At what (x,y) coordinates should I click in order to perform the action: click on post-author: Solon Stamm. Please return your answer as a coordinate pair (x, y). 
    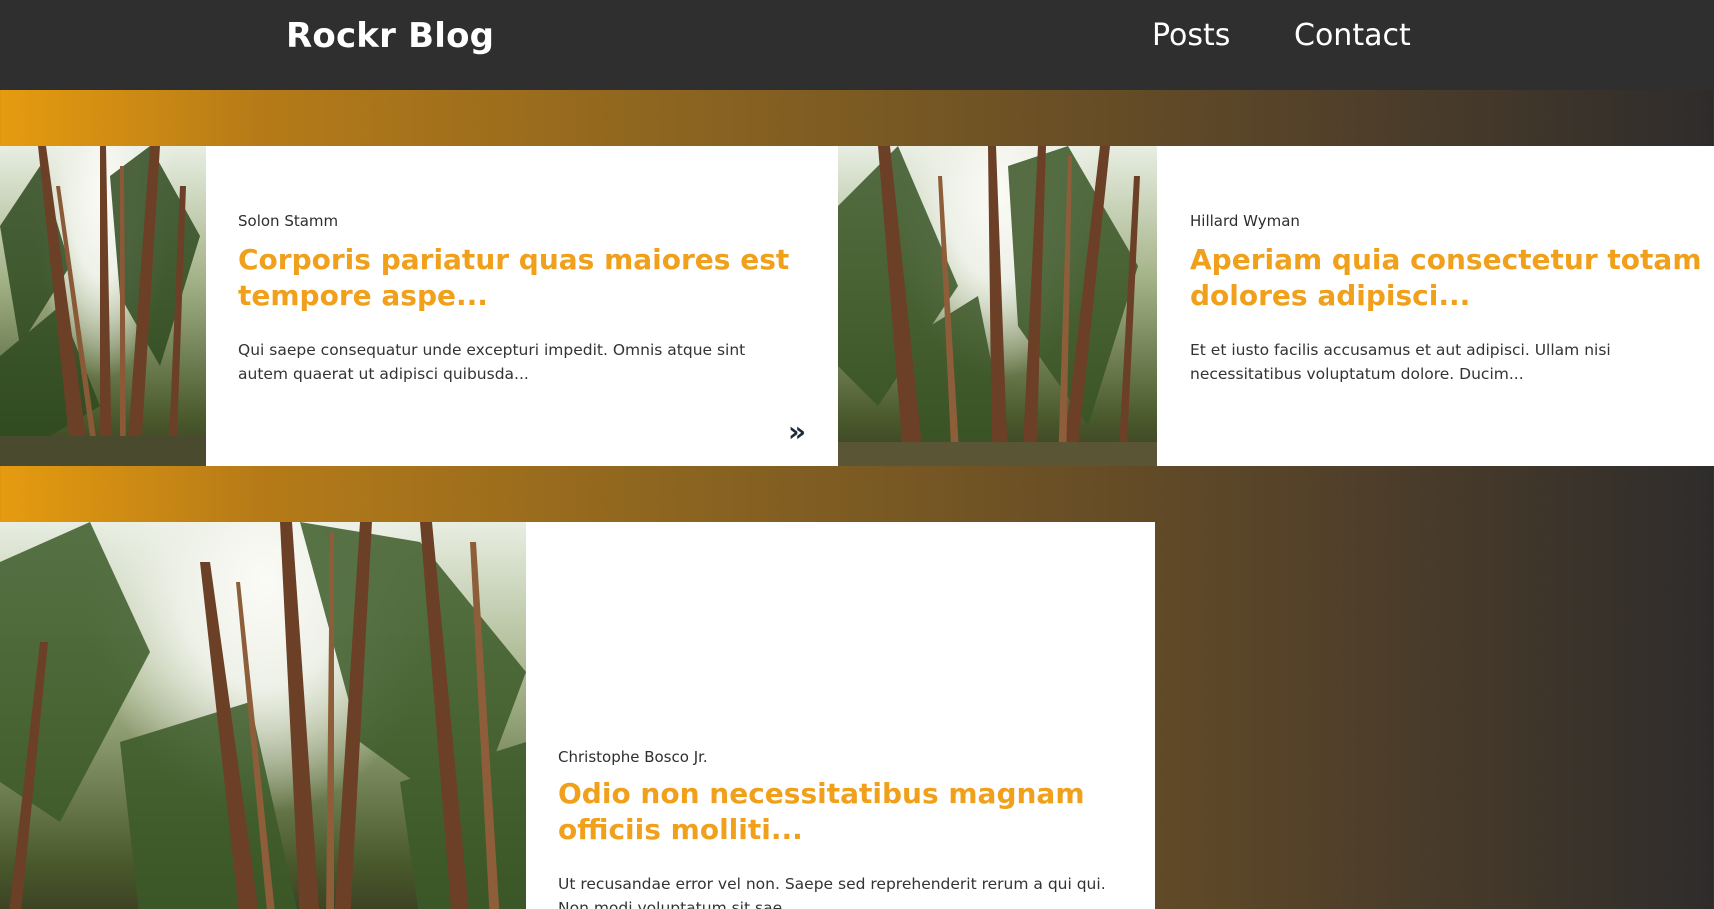
    Looking at the image, I should click on (288, 221).